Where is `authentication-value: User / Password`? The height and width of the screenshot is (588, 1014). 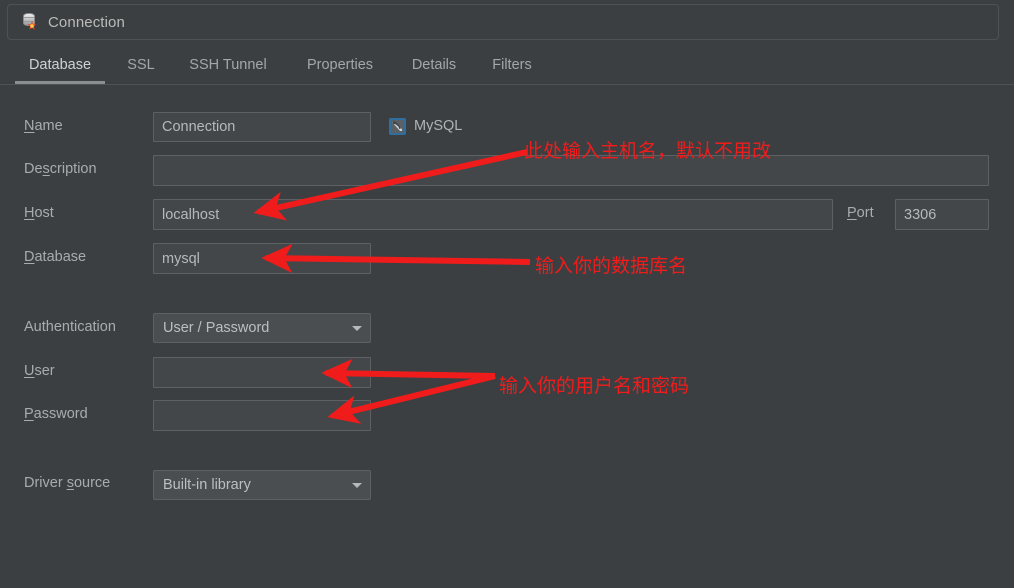
authentication-value: User / Password is located at coordinates (216, 328).